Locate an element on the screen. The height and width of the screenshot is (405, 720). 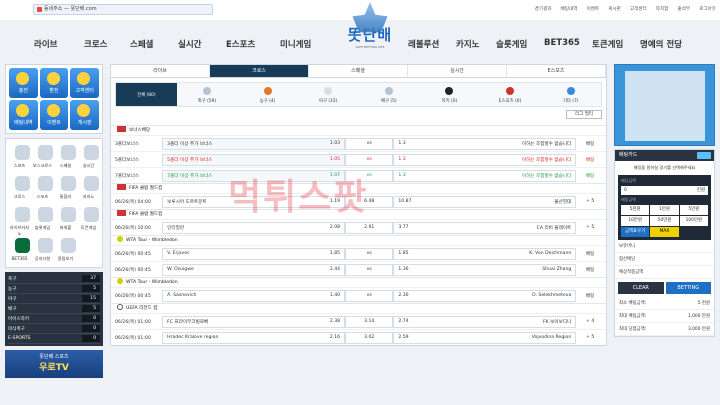
menu-alerts: 알림보기 is located at coordinates (65, 249).